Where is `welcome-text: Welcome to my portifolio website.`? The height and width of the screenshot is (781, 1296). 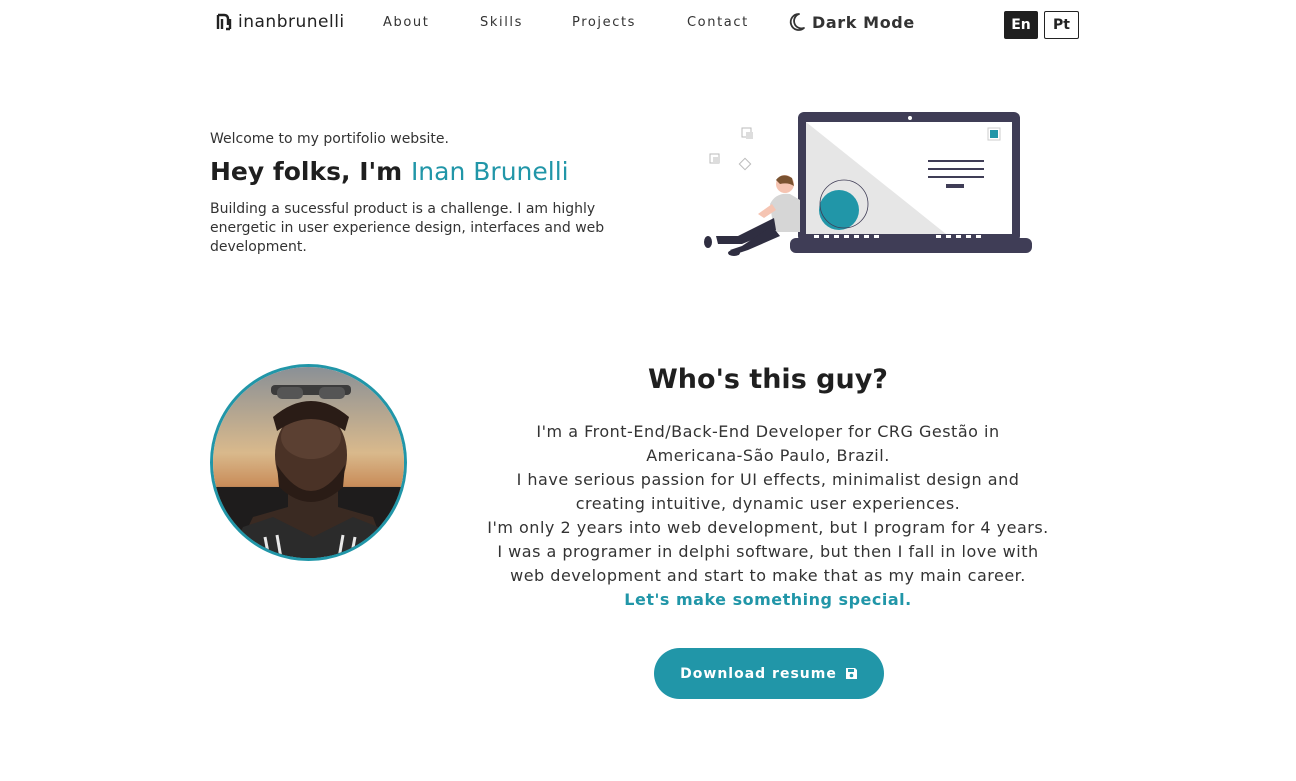
welcome-text: Welcome to my portifolio website. is located at coordinates (329, 139).